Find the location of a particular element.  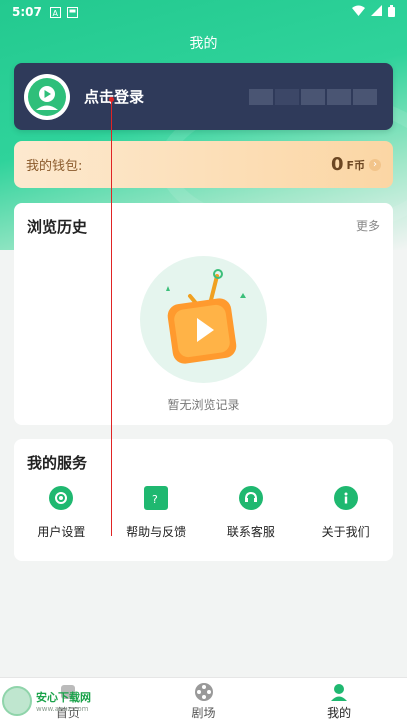

settings-icon is located at coordinates (61, 498).